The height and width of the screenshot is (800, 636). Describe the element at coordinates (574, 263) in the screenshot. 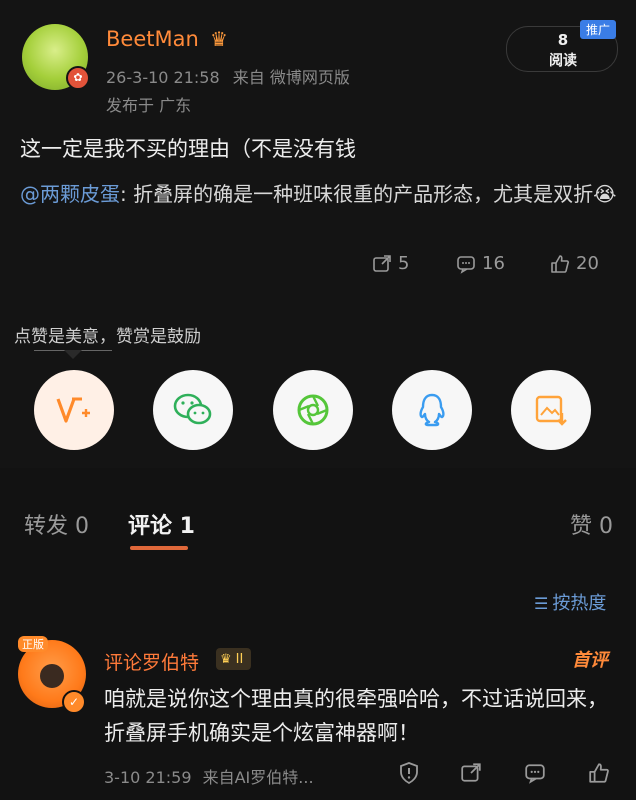

I see `like-button: 20` at that location.